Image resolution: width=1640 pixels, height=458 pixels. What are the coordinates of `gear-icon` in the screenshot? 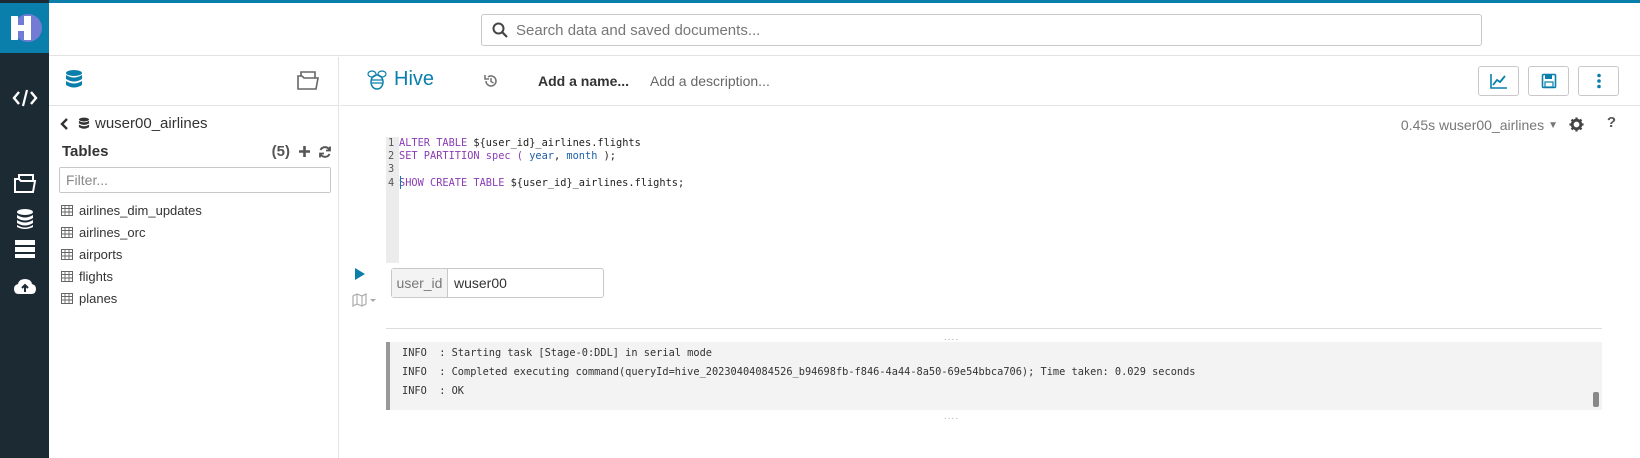 It's located at (1576, 127).